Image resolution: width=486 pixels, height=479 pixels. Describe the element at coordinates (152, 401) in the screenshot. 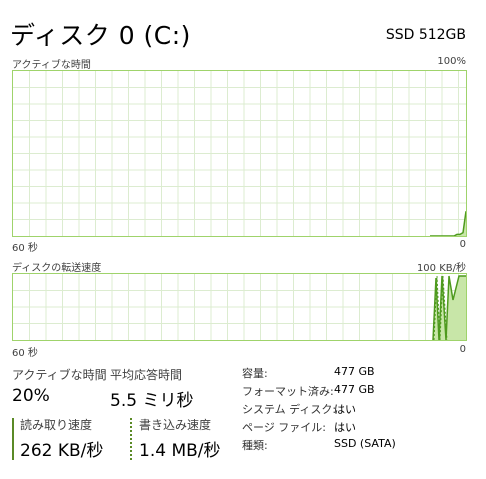

I see `response-time-stat-value: 5.5 ミリ秒` at that location.